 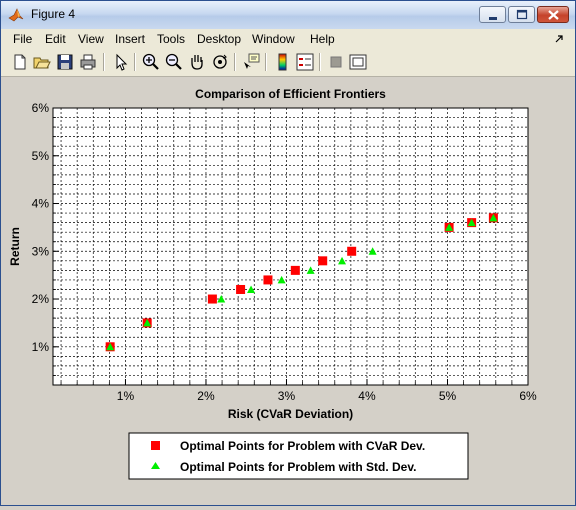 What do you see at coordinates (41, 204) in the screenshot?
I see `y-tick-label: 4%` at bounding box center [41, 204].